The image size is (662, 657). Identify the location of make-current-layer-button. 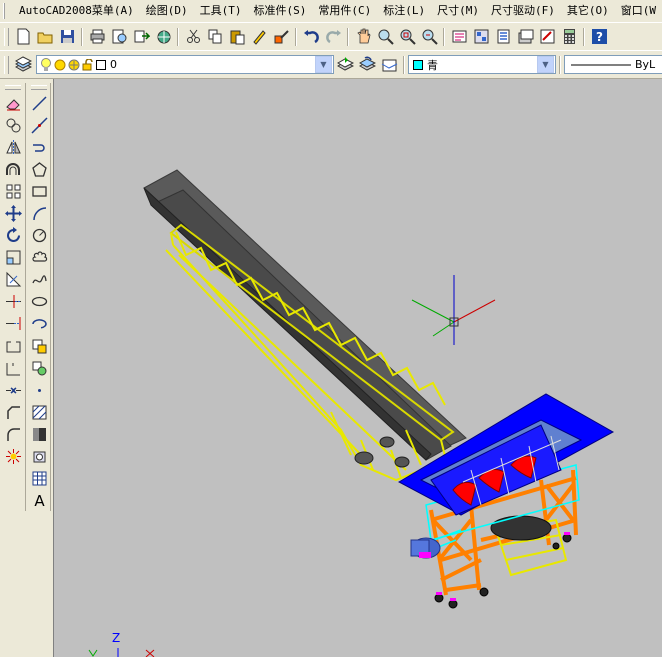
(345, 65).